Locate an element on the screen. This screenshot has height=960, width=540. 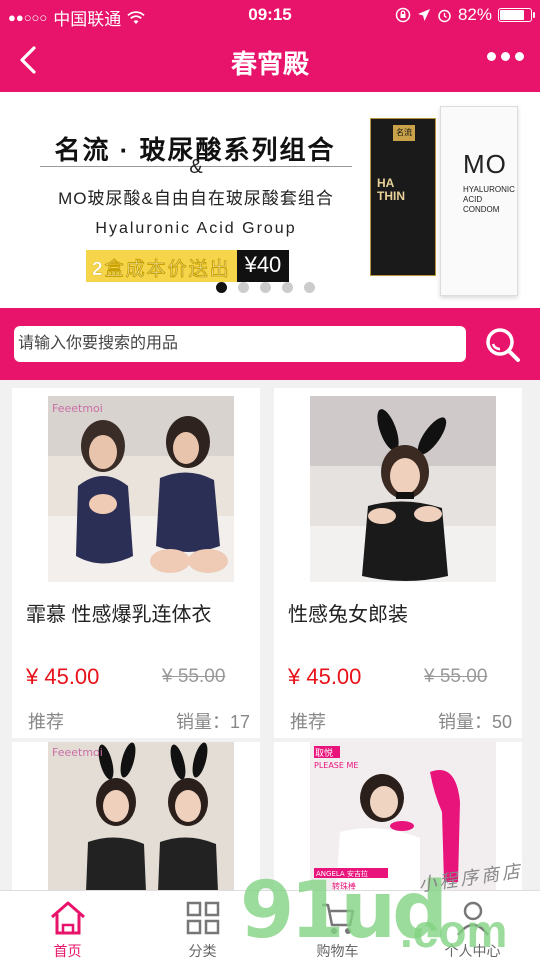
product-sales: 销量：17 is located at coordinates (212, 722).